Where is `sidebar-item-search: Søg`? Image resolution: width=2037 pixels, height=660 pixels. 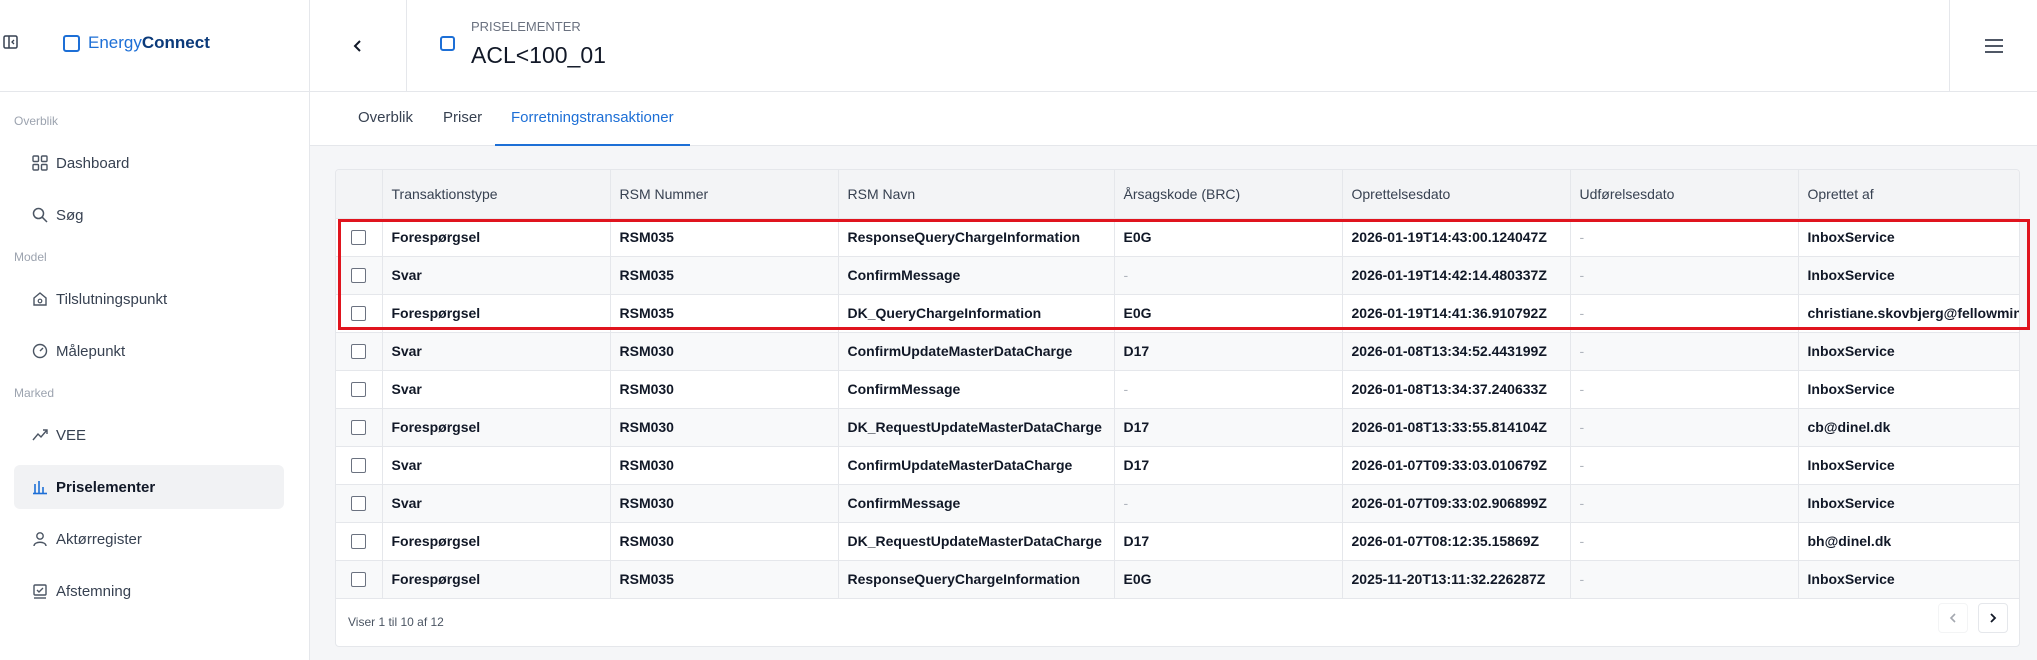 sidebar-item-search: Søg is located at coordinates (149, 215).